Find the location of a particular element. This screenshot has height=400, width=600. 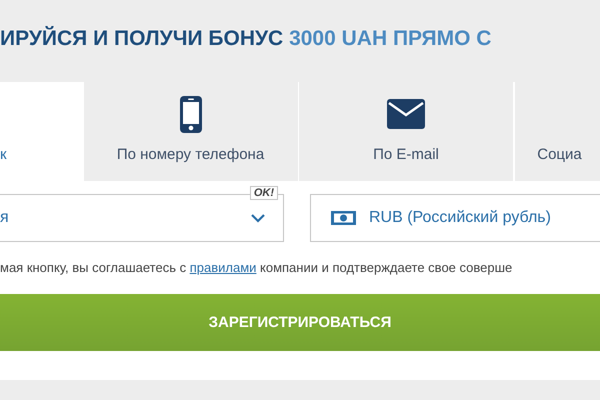

currency-select: RUB (Российский рубль) is located at coordinates (455, 218).